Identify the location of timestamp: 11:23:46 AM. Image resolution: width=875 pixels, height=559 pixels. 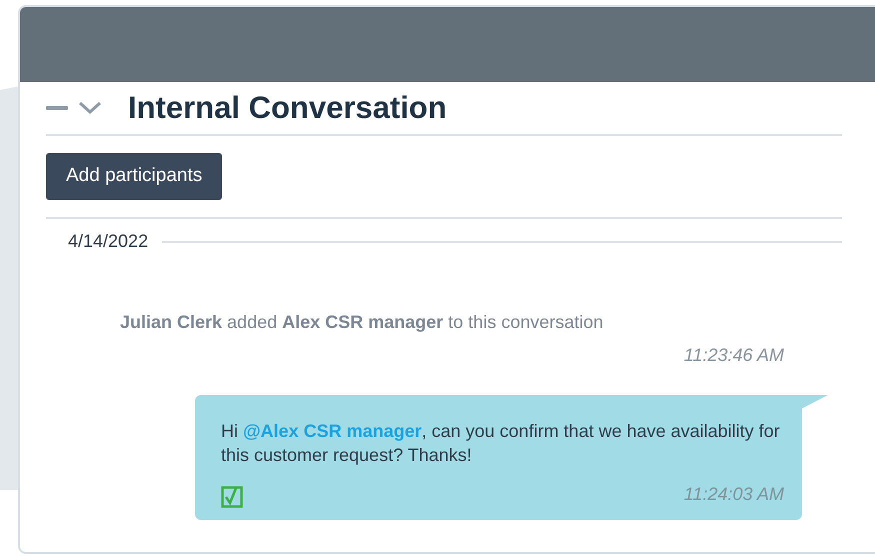
(734, 355).